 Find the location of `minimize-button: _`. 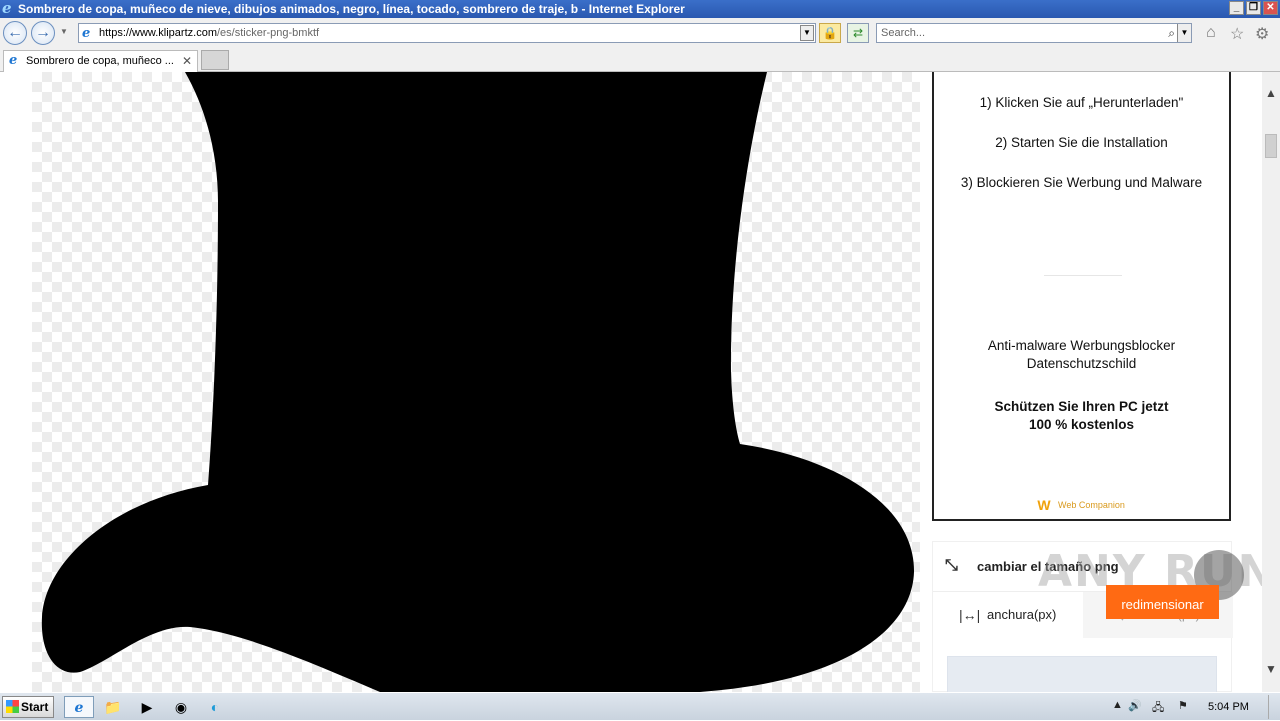

minimize-button: _ is located at coordinates (1236, 8).